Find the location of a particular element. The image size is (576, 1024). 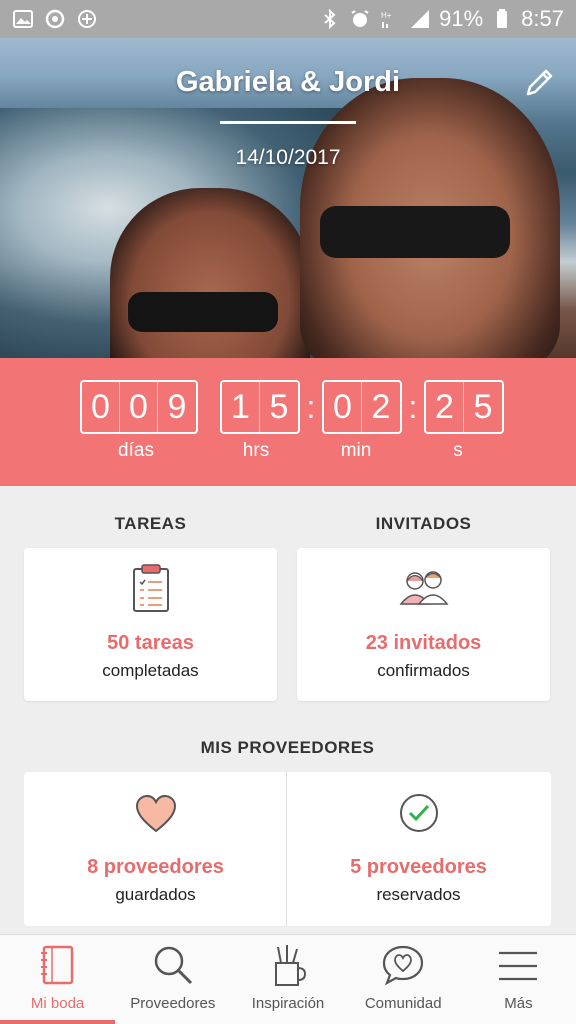

nav-label: Inspiración is located at coordinates (288, 1003).